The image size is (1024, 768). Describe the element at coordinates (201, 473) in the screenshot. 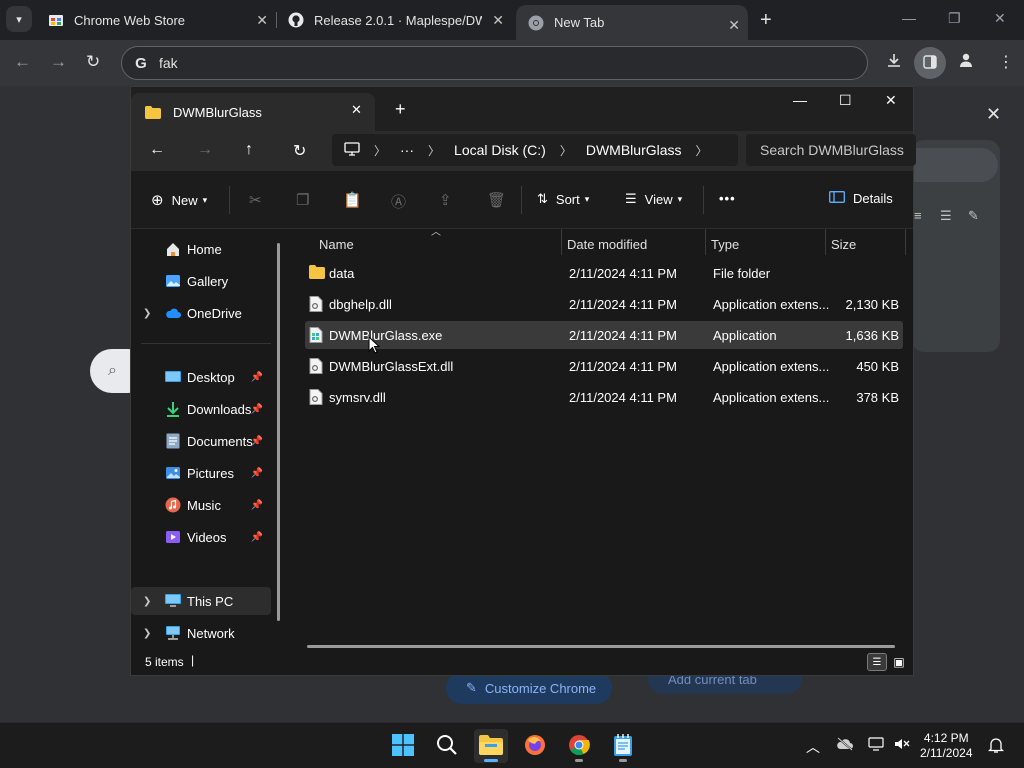

I see `nav-item-pictures: Pictures 📌` at that location.